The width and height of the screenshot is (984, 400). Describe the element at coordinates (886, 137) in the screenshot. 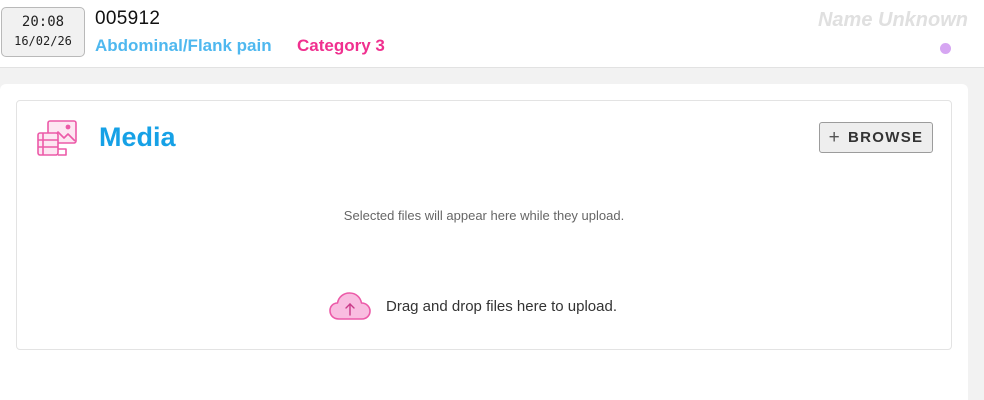

I see `browse-label: BROWSE` at that location.